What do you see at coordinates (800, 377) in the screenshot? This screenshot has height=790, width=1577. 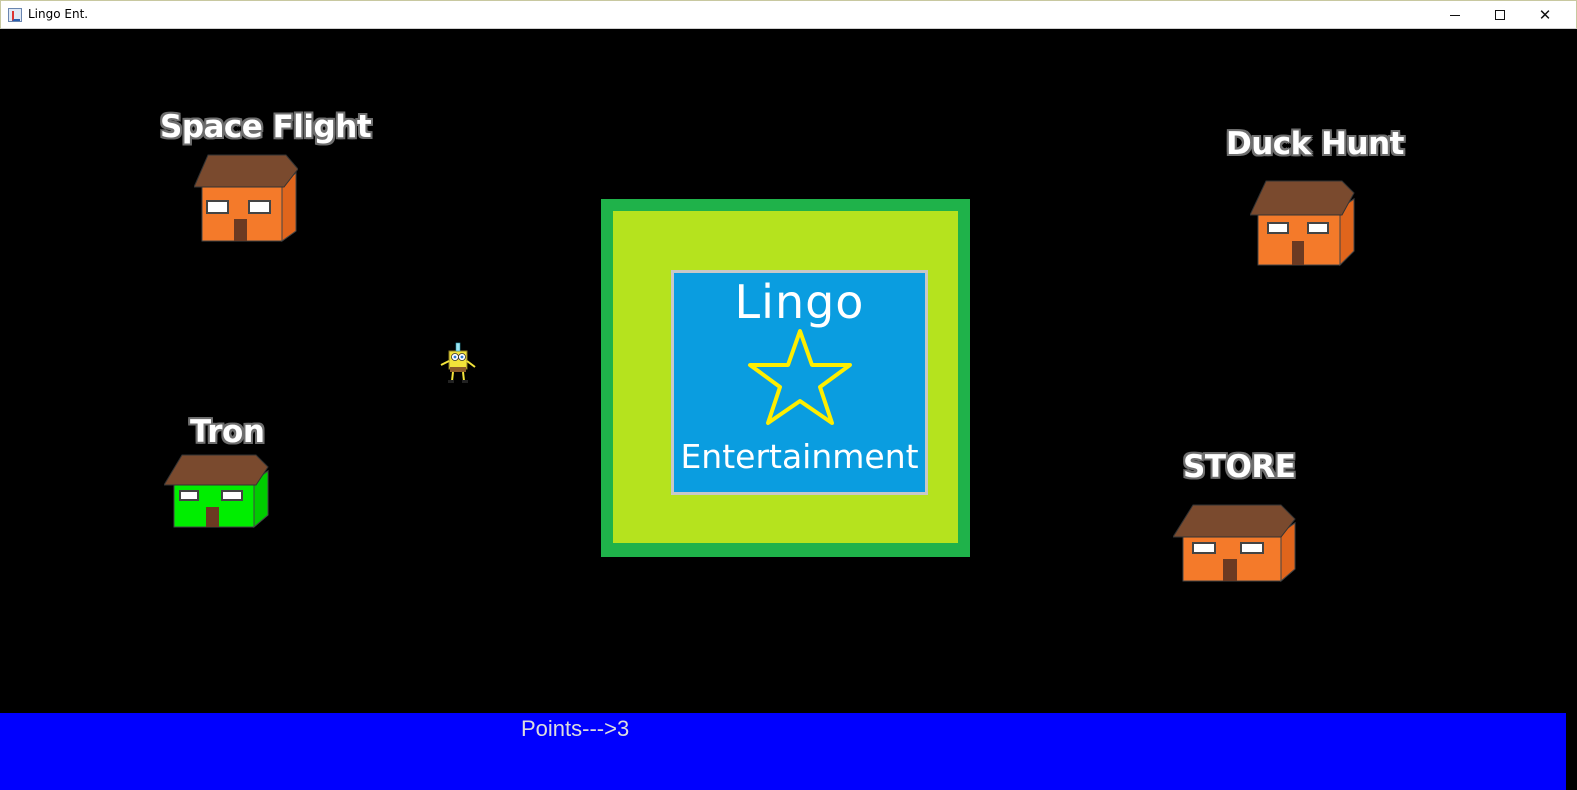 I see `star-icon` at bounding box center [800, 377].